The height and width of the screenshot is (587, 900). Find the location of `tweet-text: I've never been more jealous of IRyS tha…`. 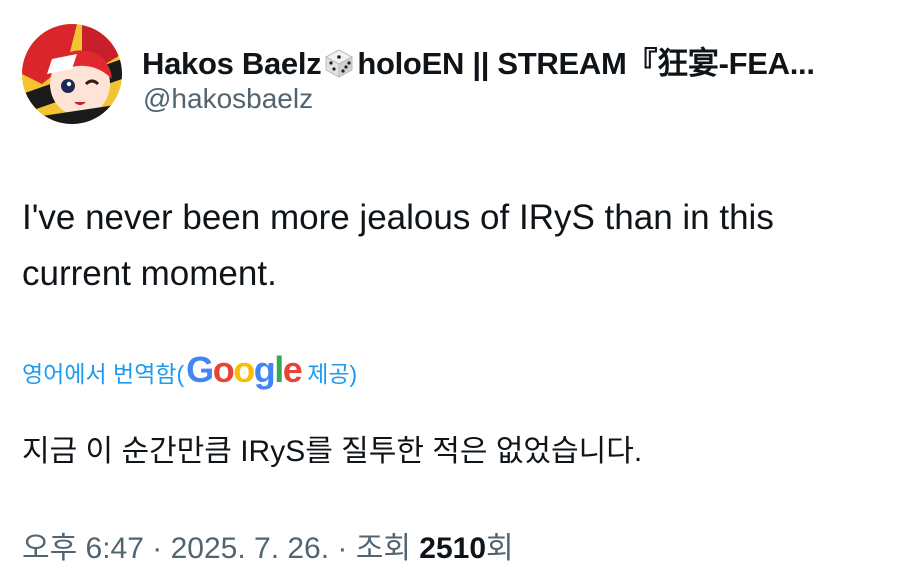

tweet-text: I've never been more jealous of IRyS tha… is located at coordinates (398, 245).